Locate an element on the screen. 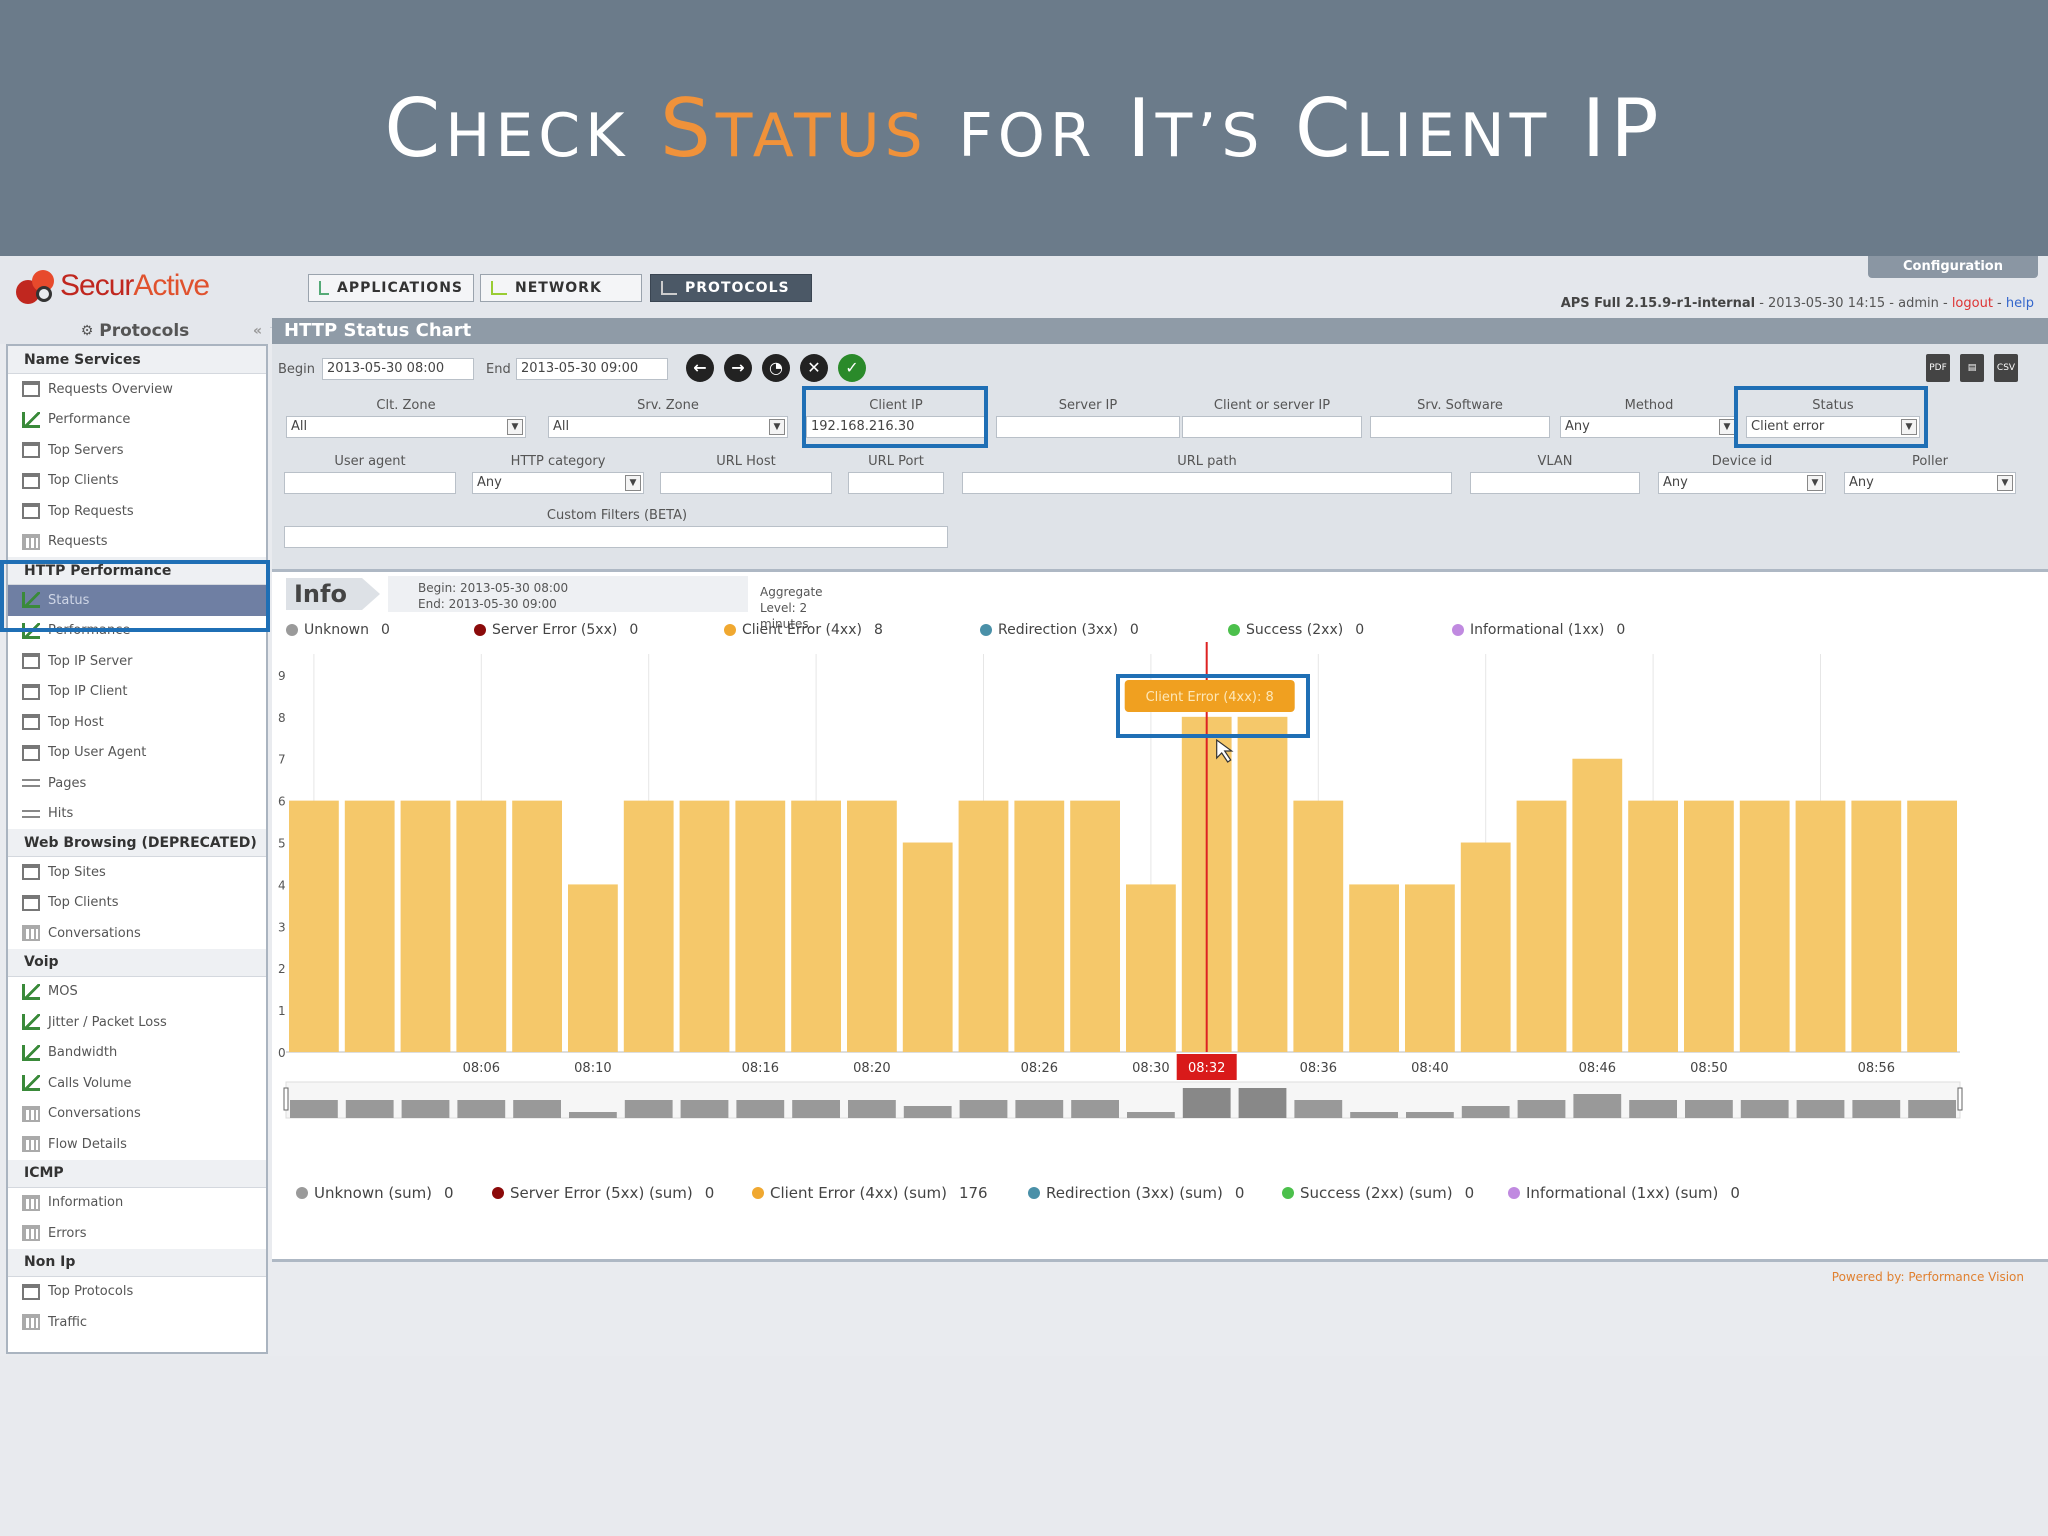  previous-arrow-icon: ← is located at coordinates (700, 368).